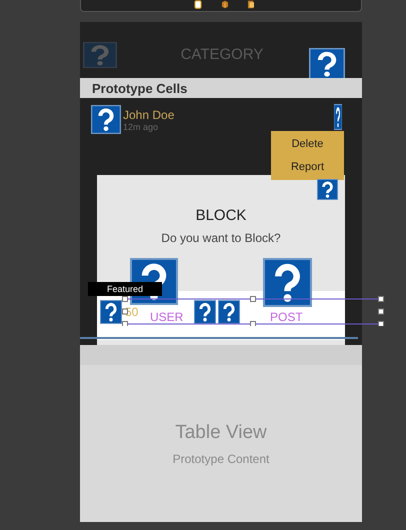 The width and height of the screenshot is (406, 530). I want to click on view-controller-icon, so click(198, 4).